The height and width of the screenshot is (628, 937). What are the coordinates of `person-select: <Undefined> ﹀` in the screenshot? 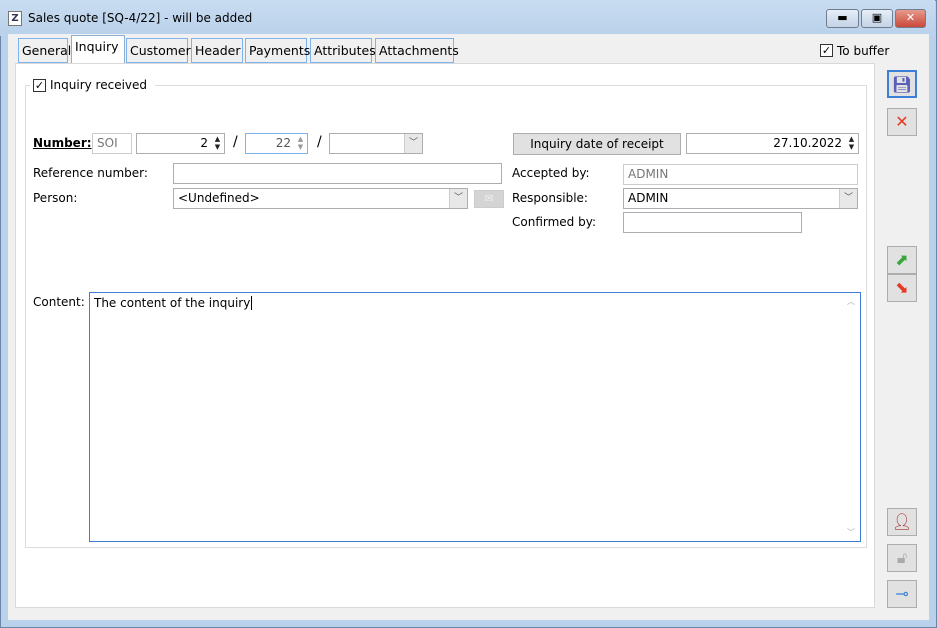 It's located at (320, 198).